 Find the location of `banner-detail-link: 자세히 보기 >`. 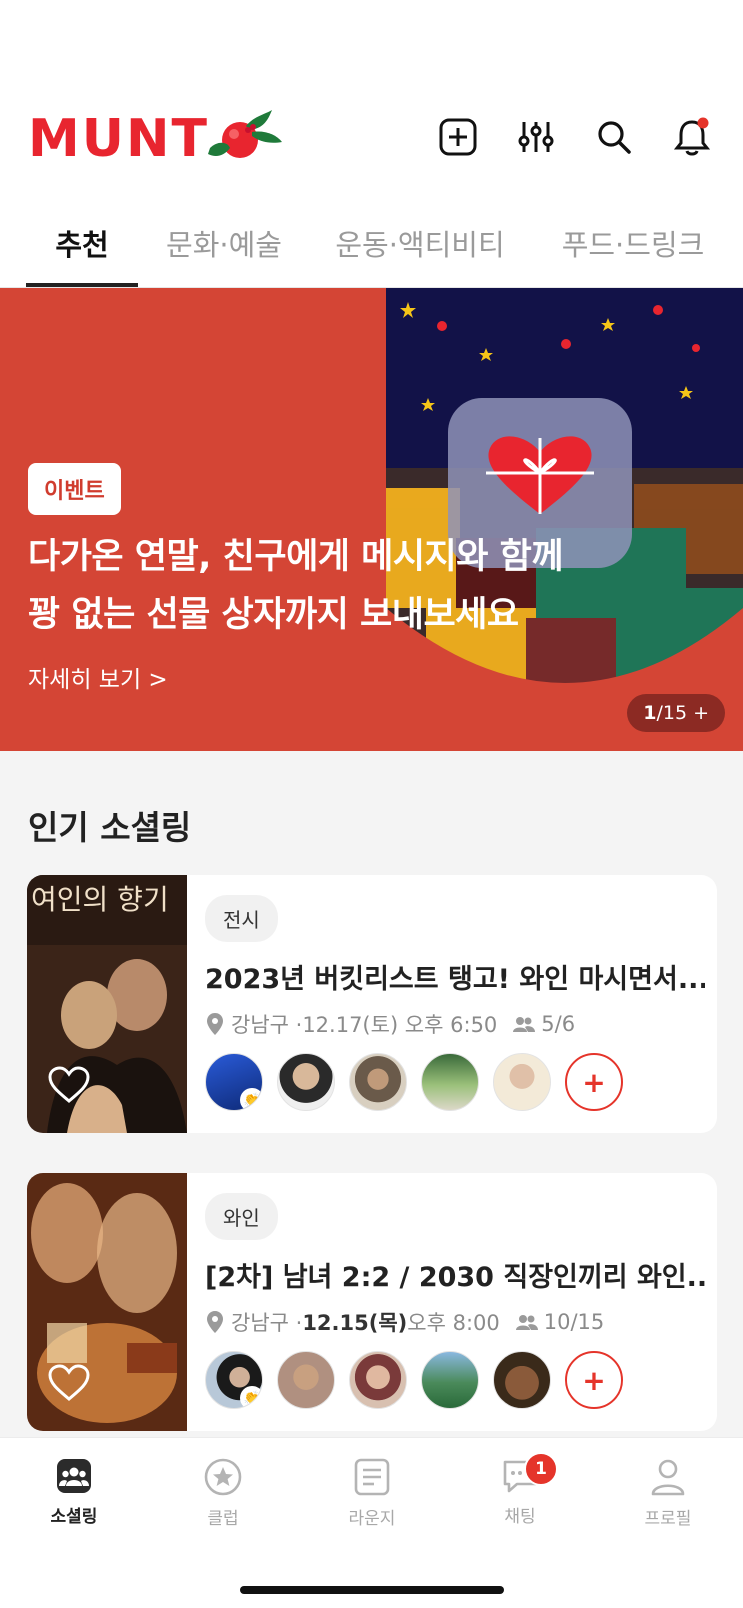

banner-detail-link: 자세히 보기 > is located at coordinates (98, 677).